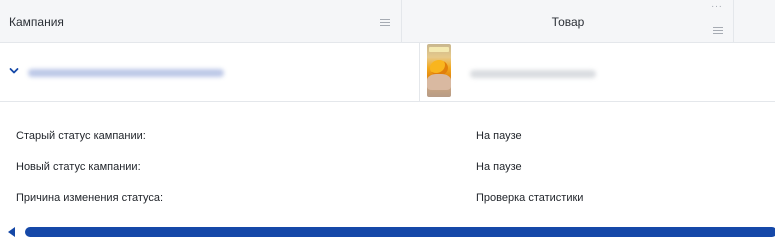 The height and width of the screenshot is (240, 775). I want to click on detail-label: Новый статус кампании:, so click(78, 167).